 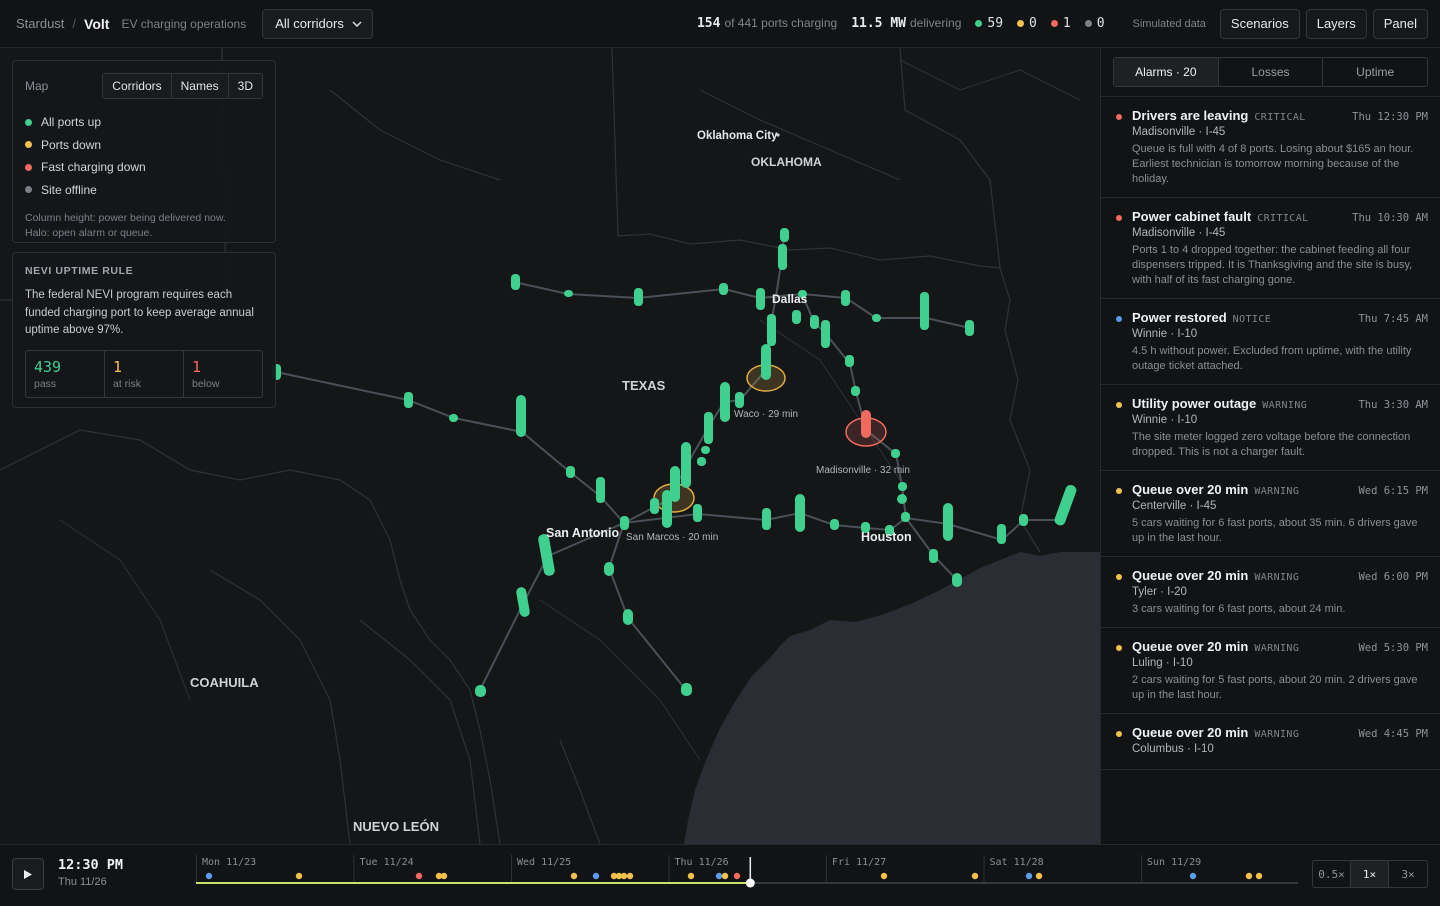 What do you see at coordinates (1393, 734) in the screenshot?
I see `alarm-time: Wed 4:45 PM` at bounding box center [1393, 734].